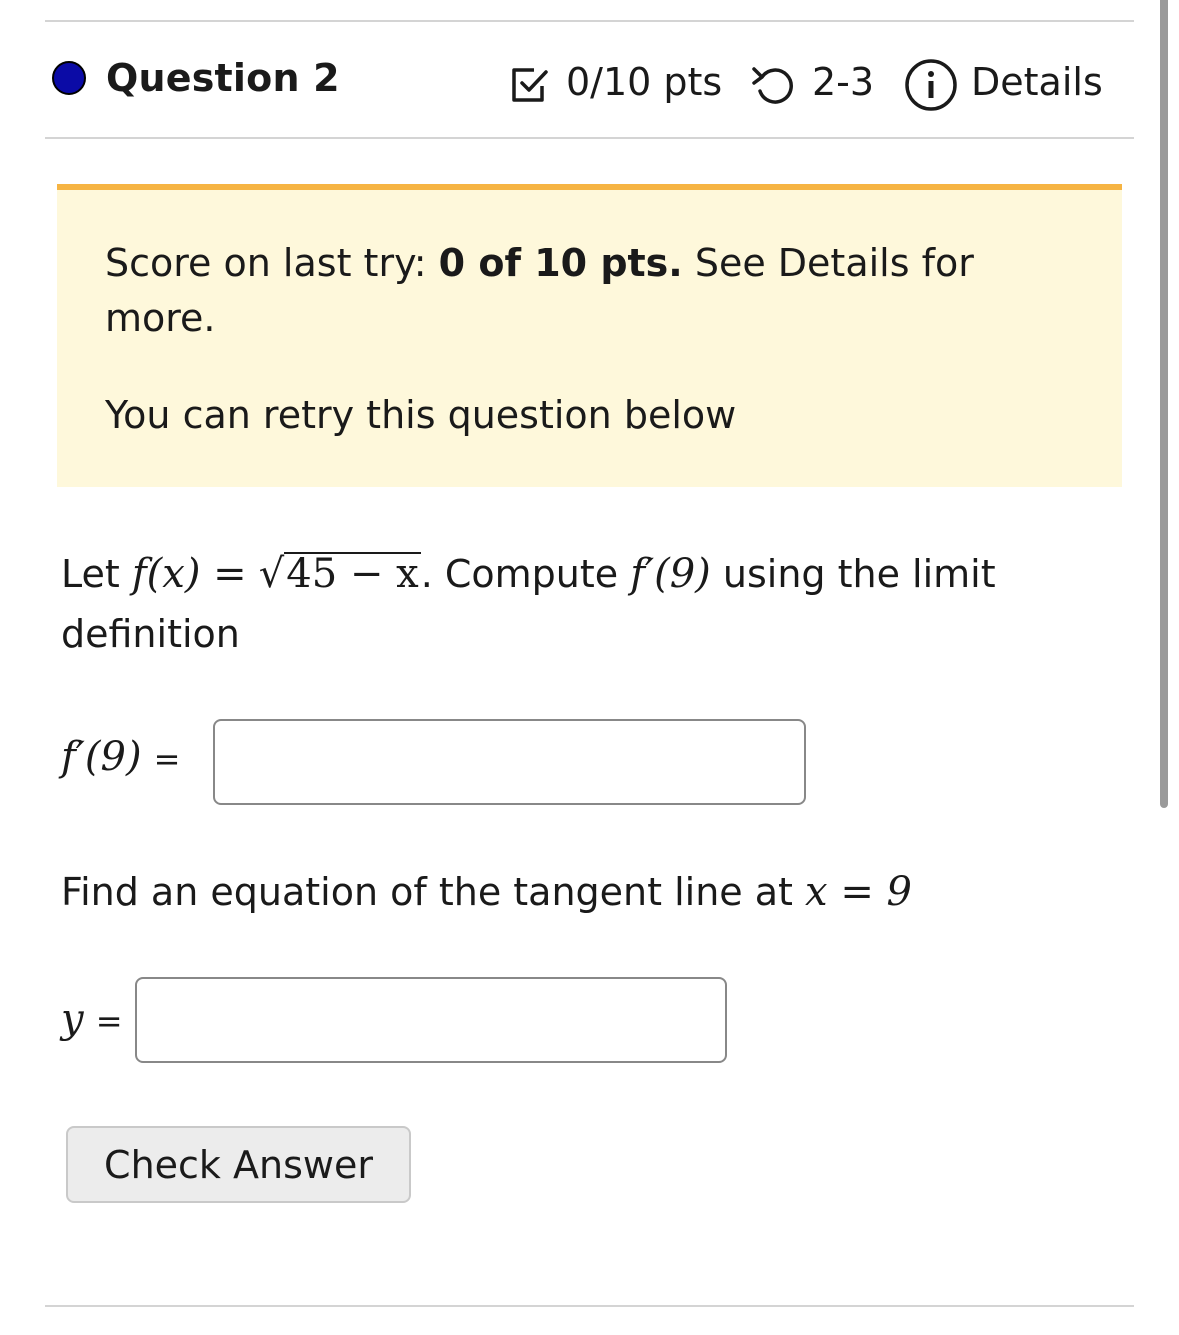  What do you see at coordinates (431, 1020) in the screenshot?
I see `tangent-answer-input` at bounding box center [431, 1020].